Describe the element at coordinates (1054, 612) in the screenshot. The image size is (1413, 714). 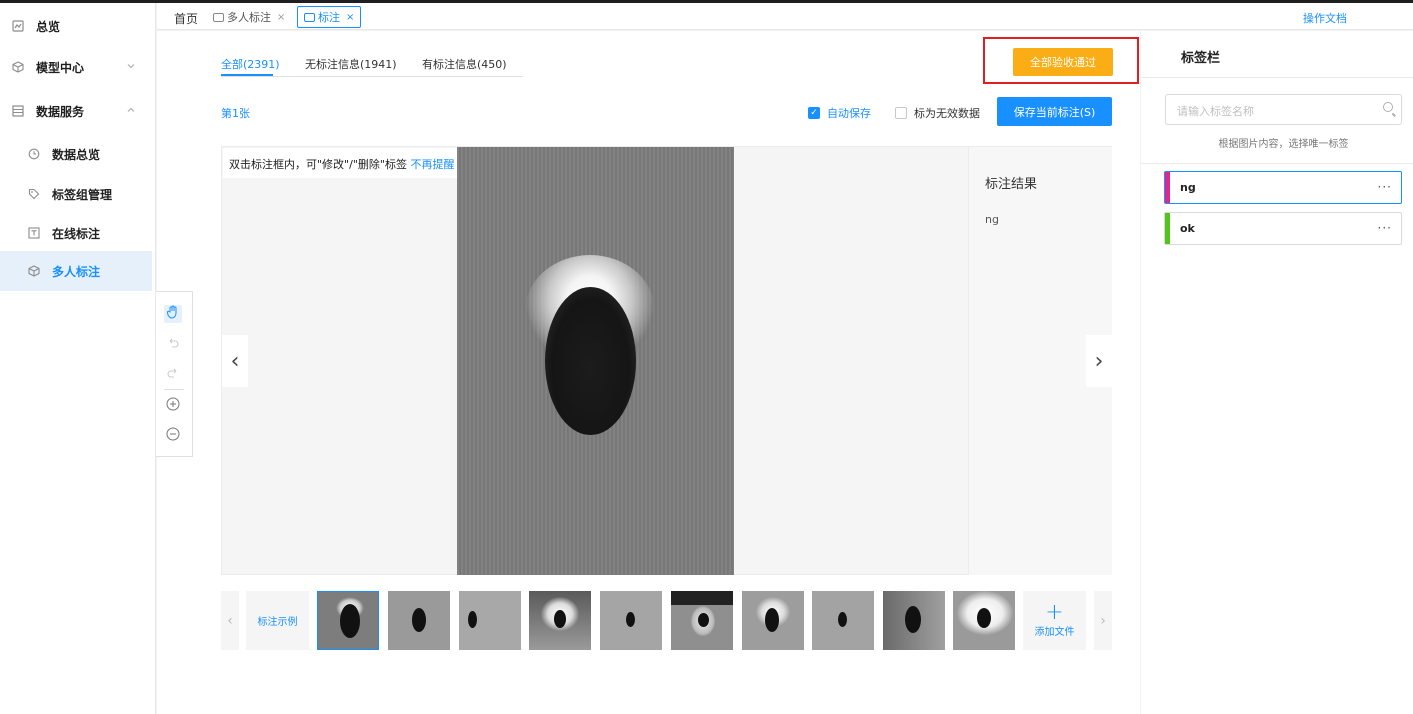
I see `plus-icon: +` at that location.